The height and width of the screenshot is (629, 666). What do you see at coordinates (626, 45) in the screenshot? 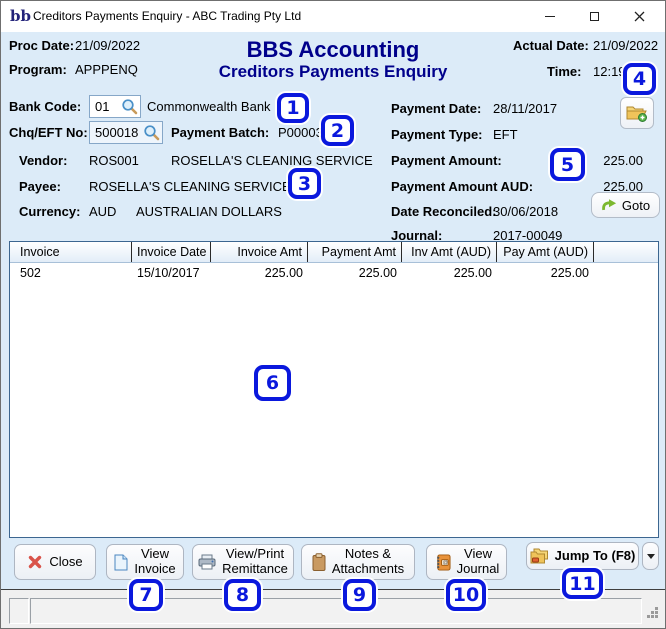
I see `actual-date-value: 21/09/2022` at bounding box center [626, 45].